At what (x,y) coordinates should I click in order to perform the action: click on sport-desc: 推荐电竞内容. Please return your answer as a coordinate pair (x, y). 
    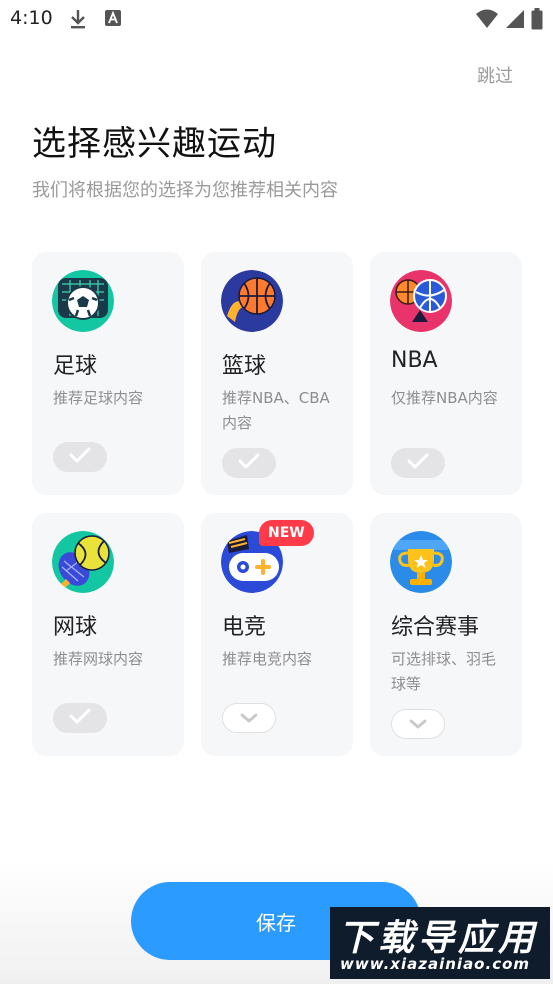
    Looking at the image, I should click on (267, 659).